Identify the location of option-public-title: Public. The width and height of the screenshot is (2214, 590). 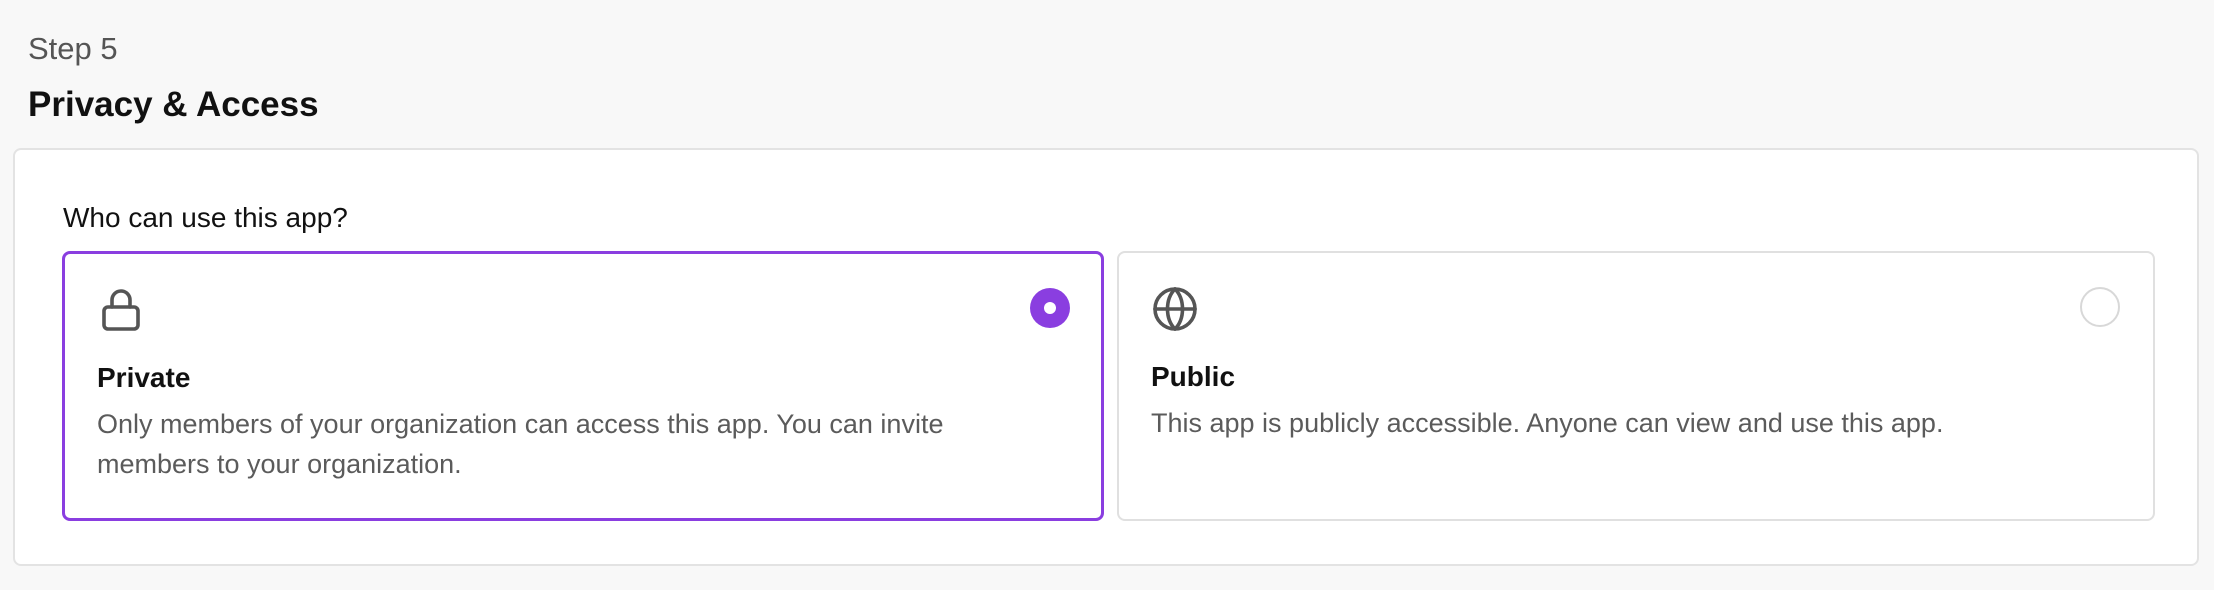
(1193, 376).